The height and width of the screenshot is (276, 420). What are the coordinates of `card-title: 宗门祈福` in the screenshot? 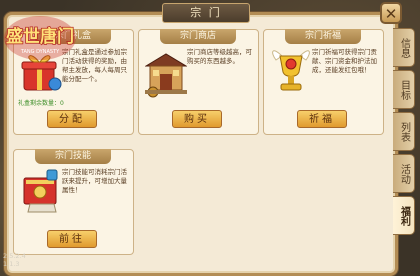 It's located at (323, 36).